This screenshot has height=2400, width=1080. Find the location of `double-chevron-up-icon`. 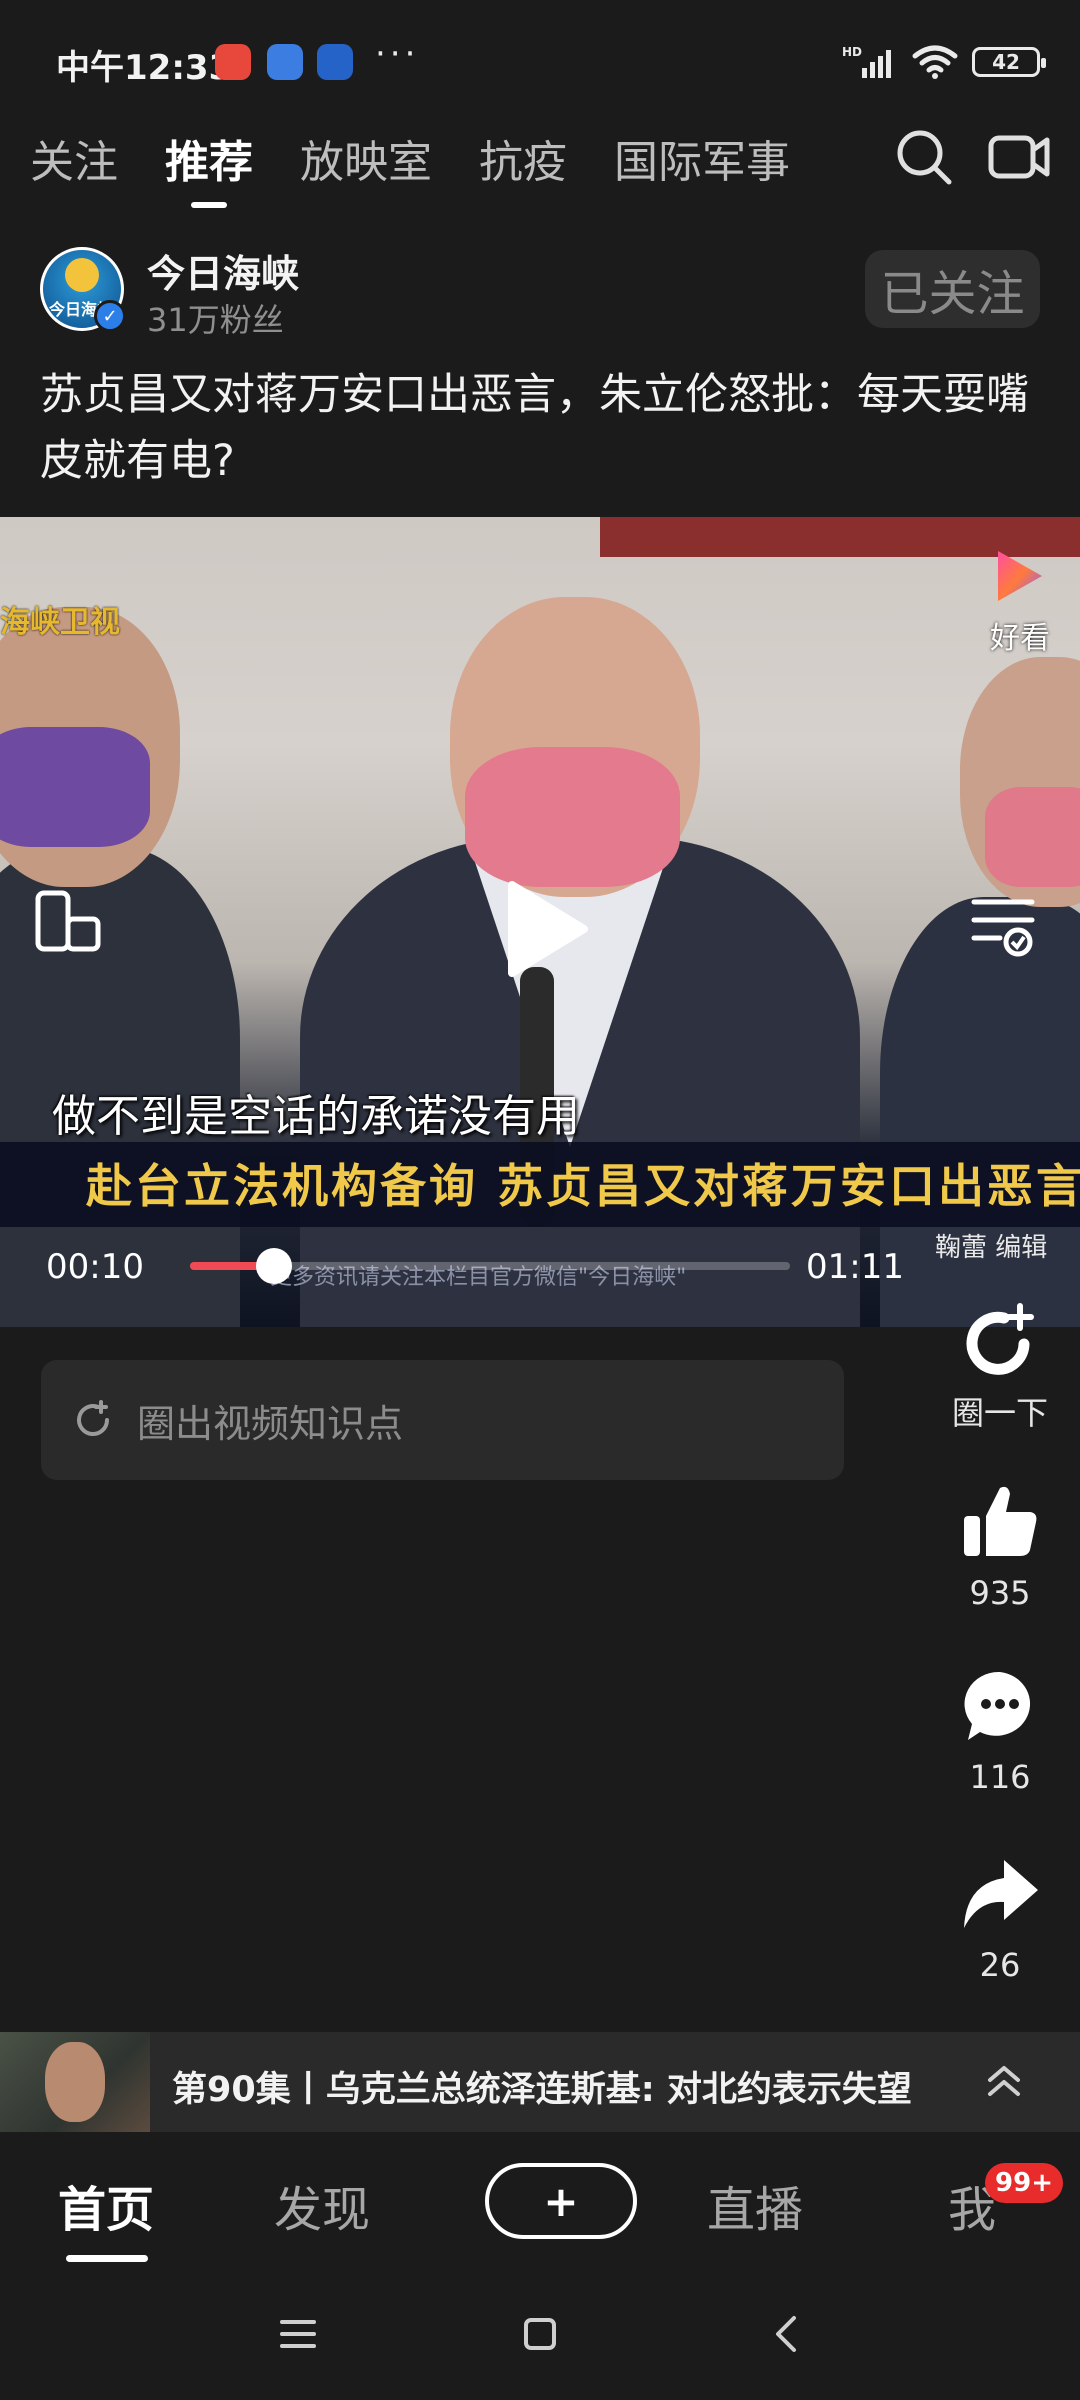

double-chevron-up-icon is located at coordinates (1004, 2082).